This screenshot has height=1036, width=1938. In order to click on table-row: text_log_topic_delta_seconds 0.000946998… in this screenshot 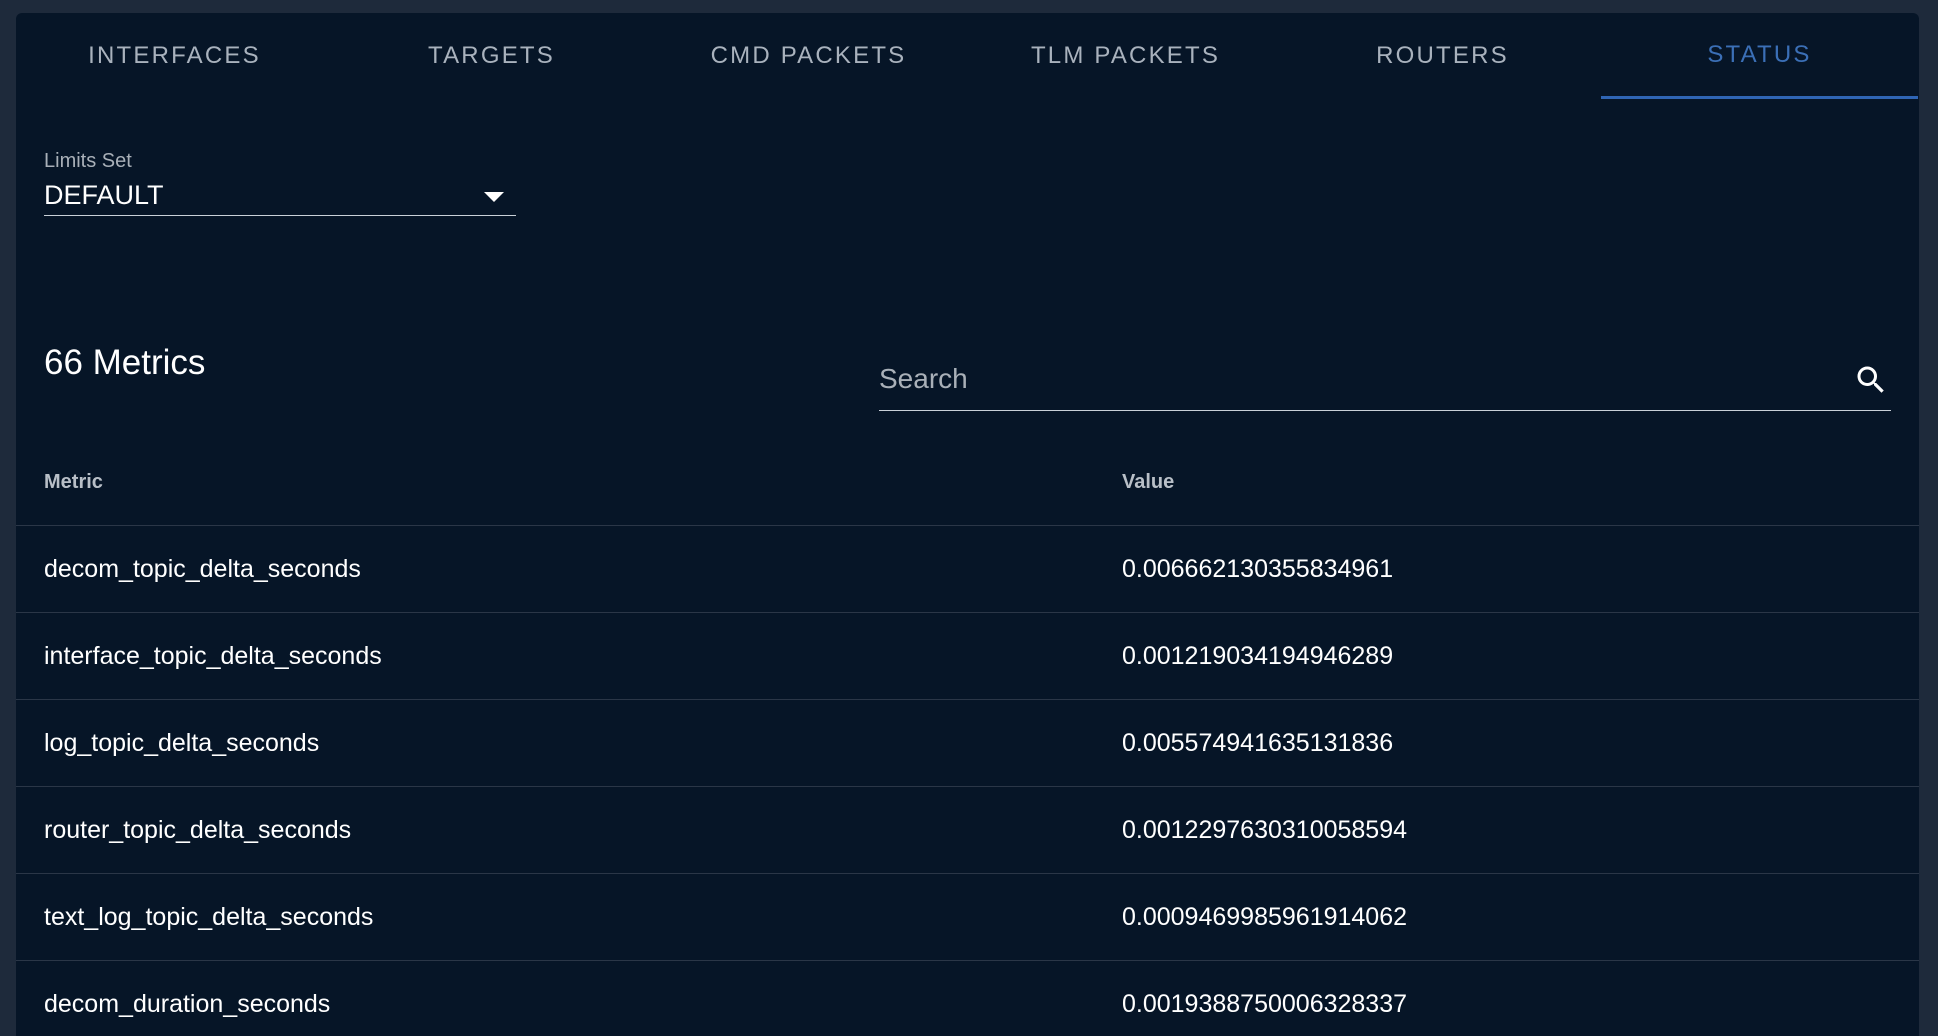, I will do `click(967, 917)`.